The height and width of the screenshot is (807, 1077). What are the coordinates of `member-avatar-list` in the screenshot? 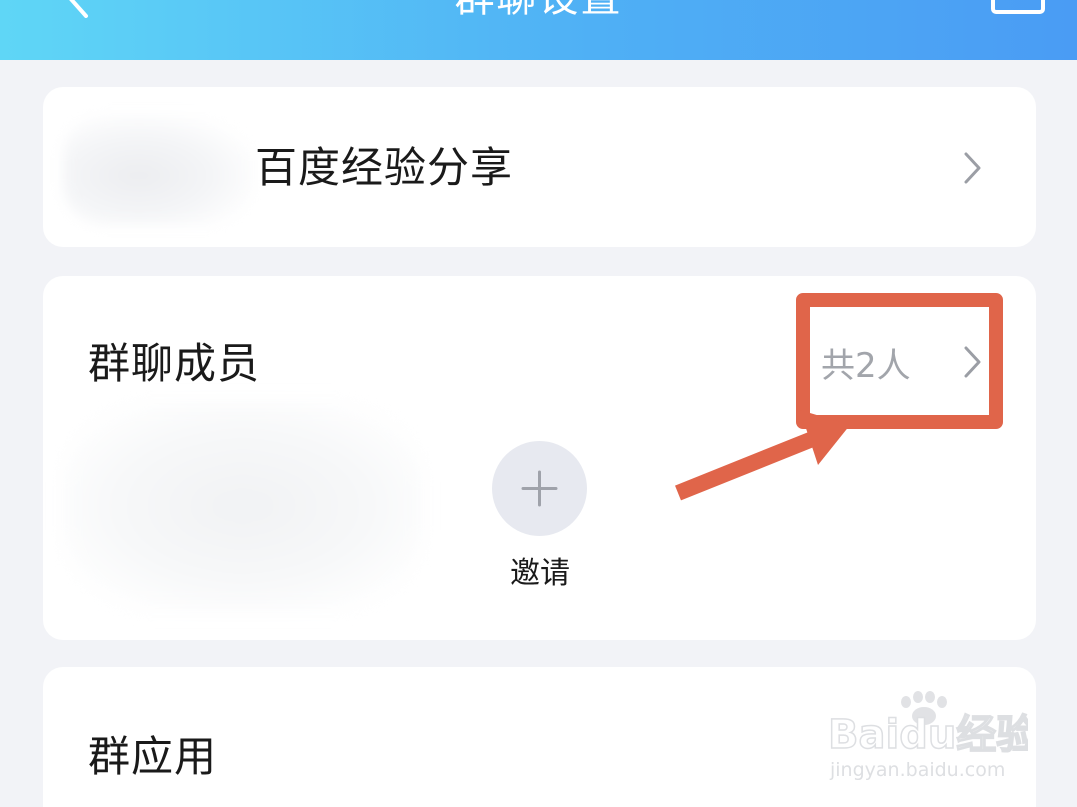 It's located at (243, 506).